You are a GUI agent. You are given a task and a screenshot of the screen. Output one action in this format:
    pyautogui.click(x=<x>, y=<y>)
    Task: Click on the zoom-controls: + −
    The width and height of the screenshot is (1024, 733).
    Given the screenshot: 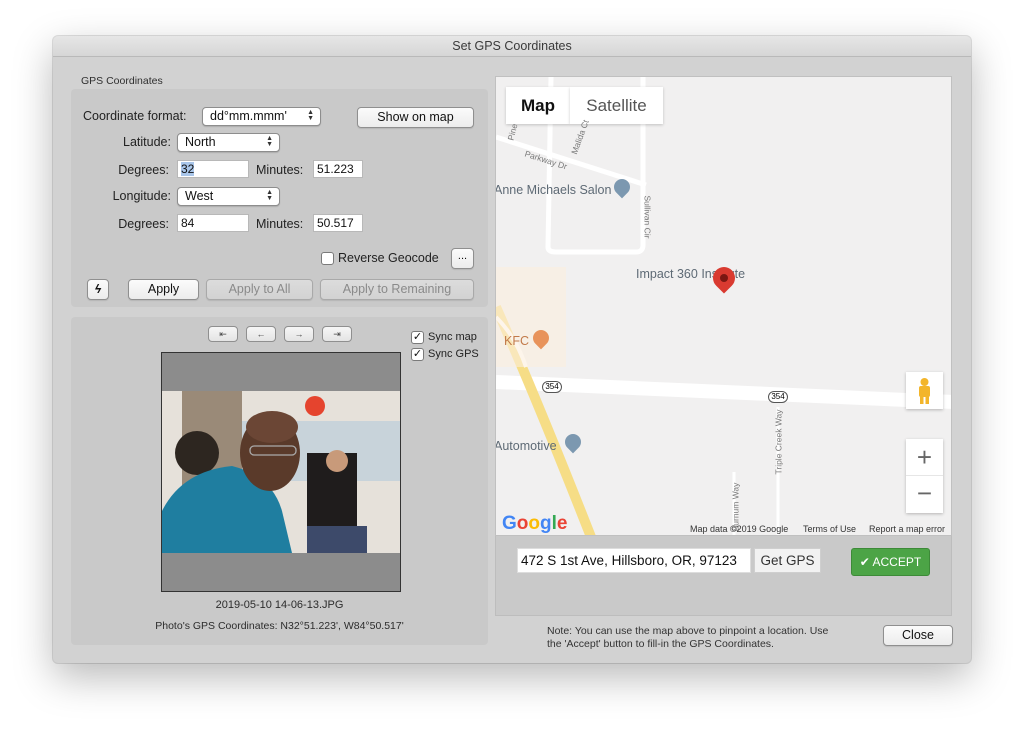 What is the action you would take?
    pyautogui.click(x=924, y=476)
    